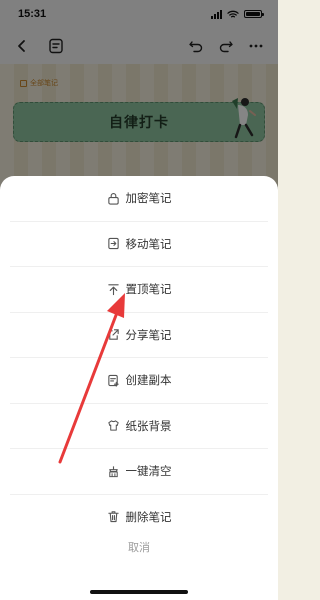  Describe the element at coordinates (139, 547) in the screenshot. I see `cancel-button: 取消` at that location.